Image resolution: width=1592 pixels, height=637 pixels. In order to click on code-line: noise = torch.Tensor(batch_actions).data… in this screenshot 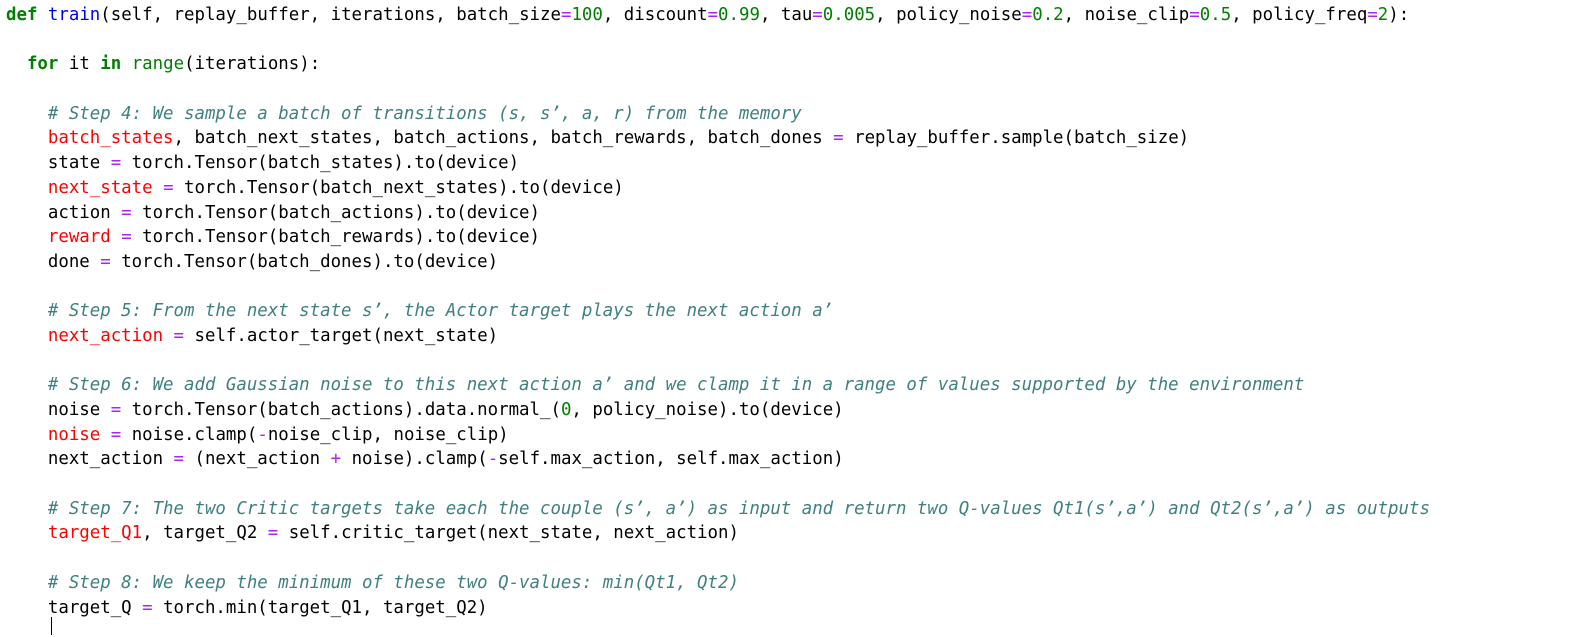, I will do `click(718, 410)`.